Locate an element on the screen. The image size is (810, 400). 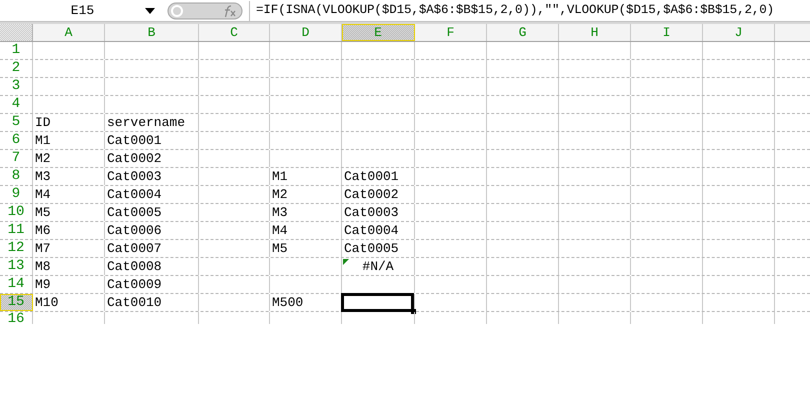
cell-text: M7 is located at coordinates (43, 249).